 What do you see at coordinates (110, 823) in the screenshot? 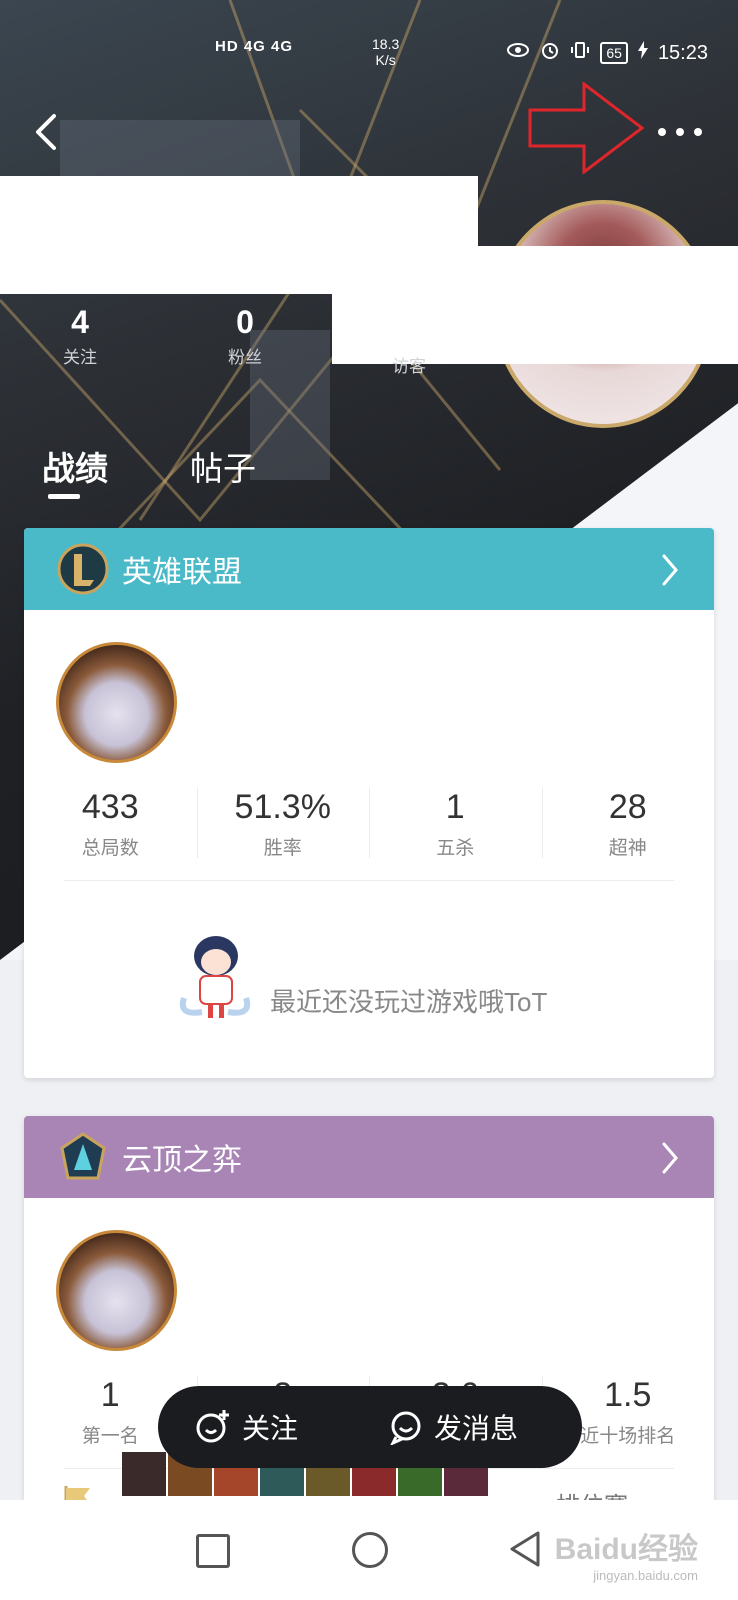
I see `stat-total-games: 433 总局数` at bounding box center [110, 823].